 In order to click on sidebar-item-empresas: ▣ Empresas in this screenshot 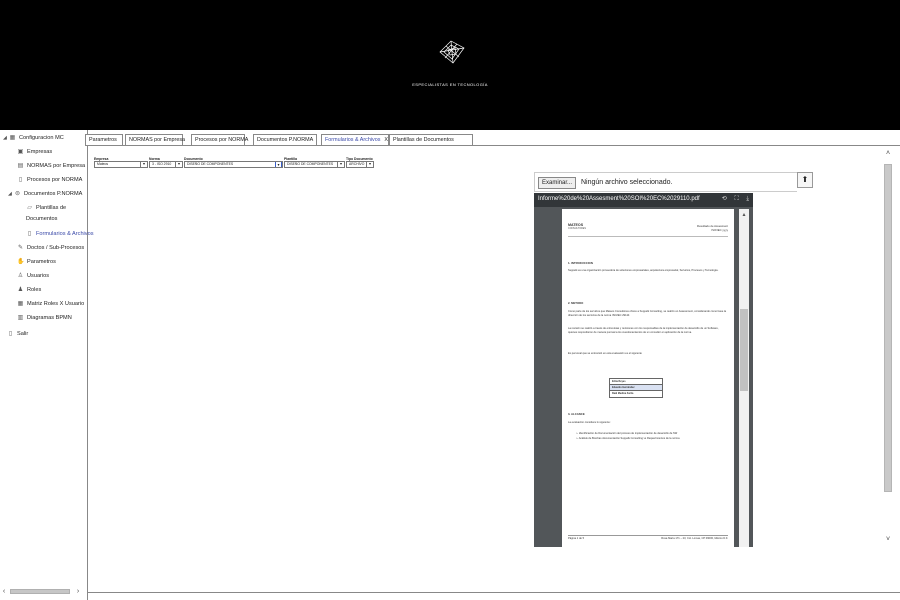, I will do `click(35, 152)`.